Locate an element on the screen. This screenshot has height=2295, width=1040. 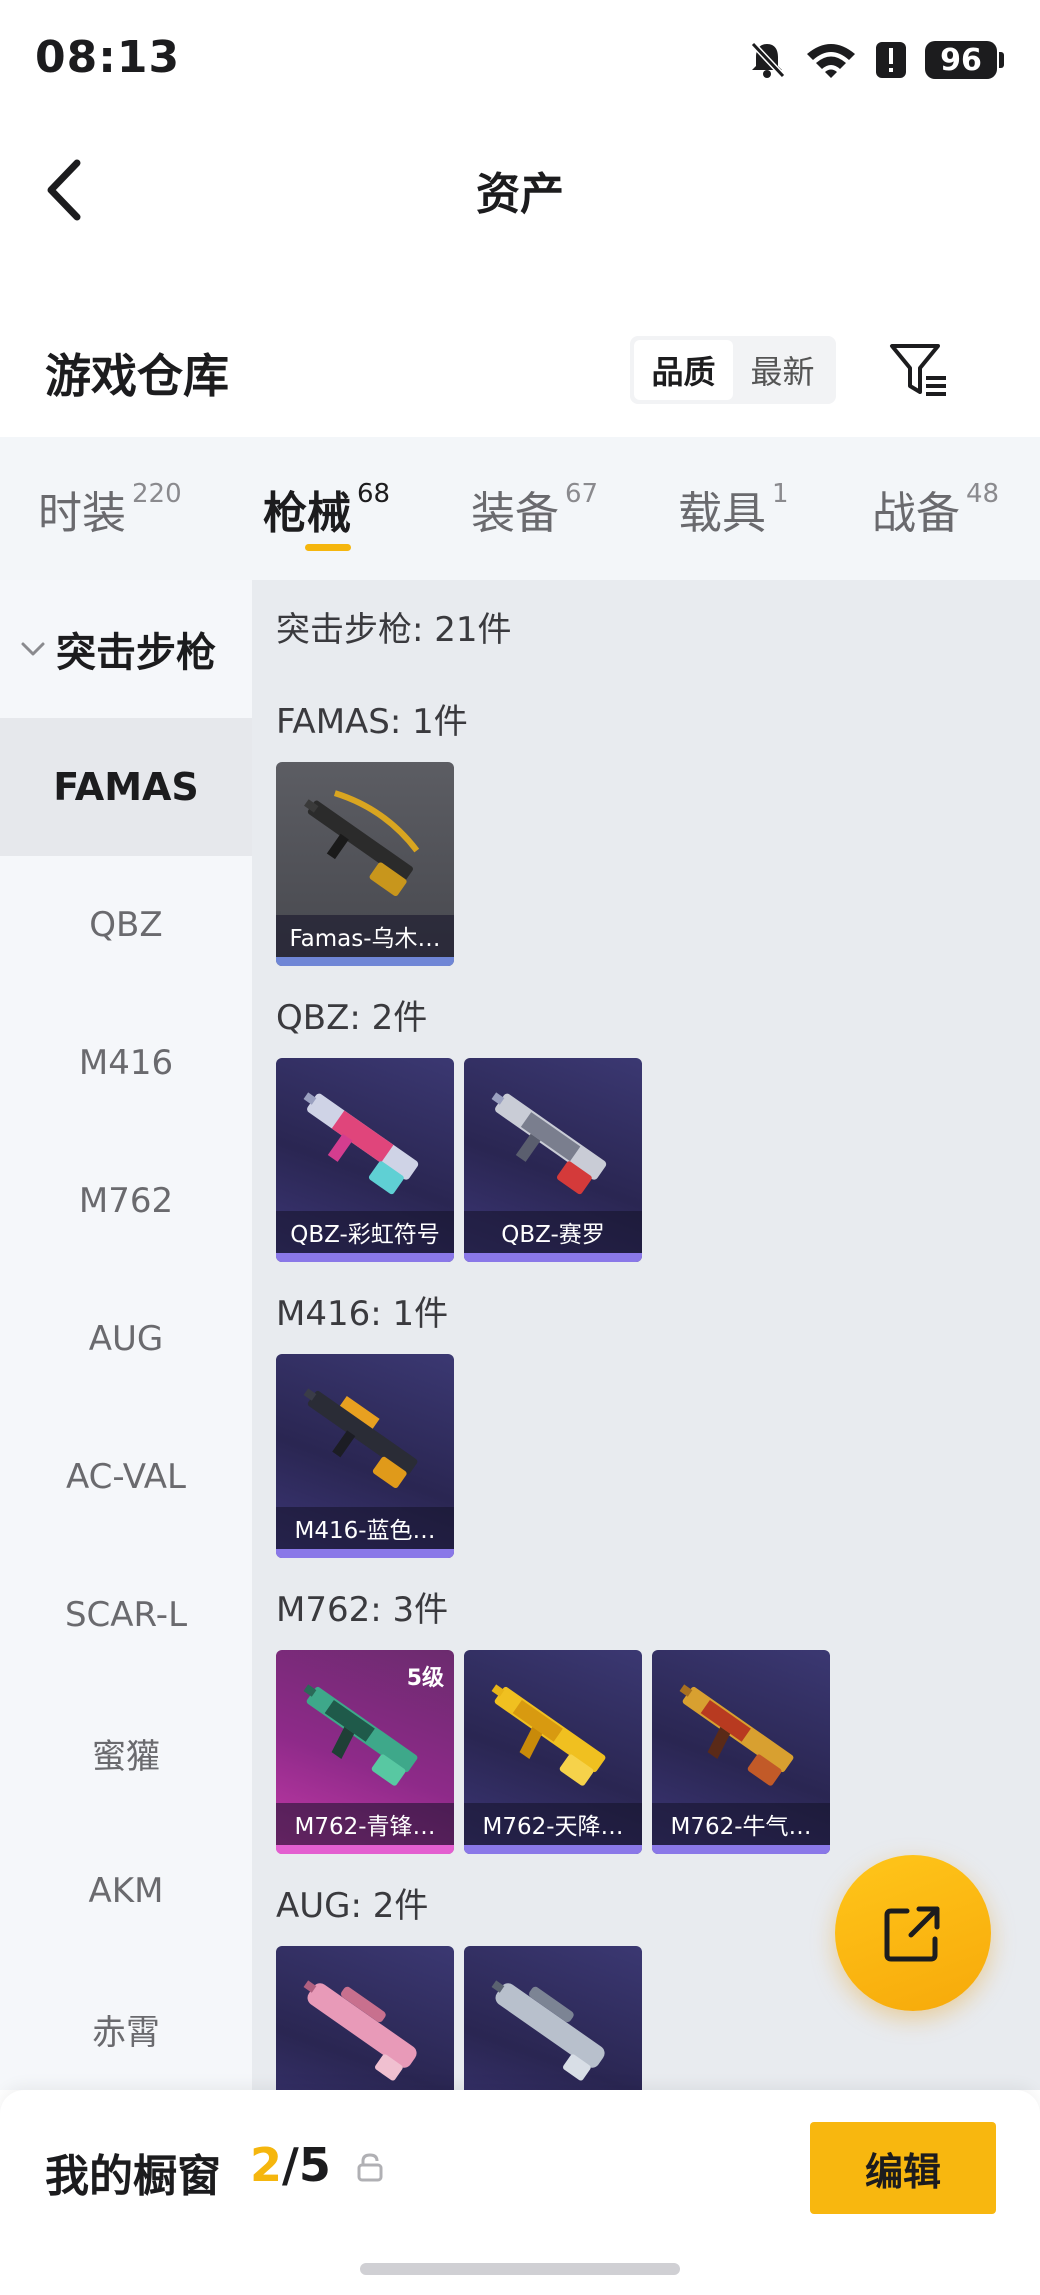
sidebar-item-chixiao: 赤霄 is located at coordinates (126, 2029).